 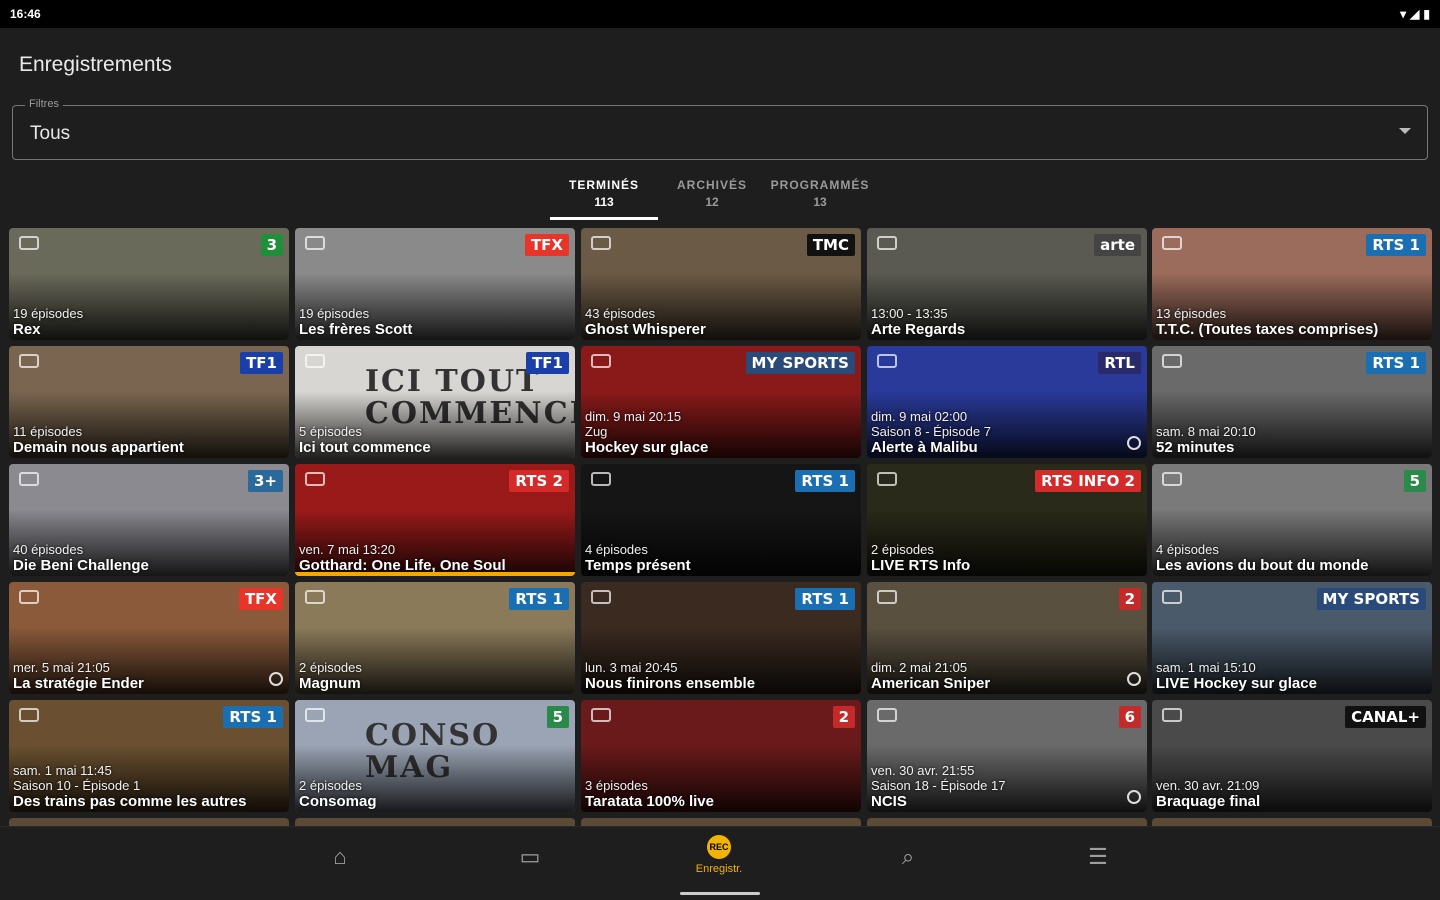 What do you see at coordinates (95, 64) in the screenshot?
I see `page-title: Enregistrements` at bounding box center [95, 64].